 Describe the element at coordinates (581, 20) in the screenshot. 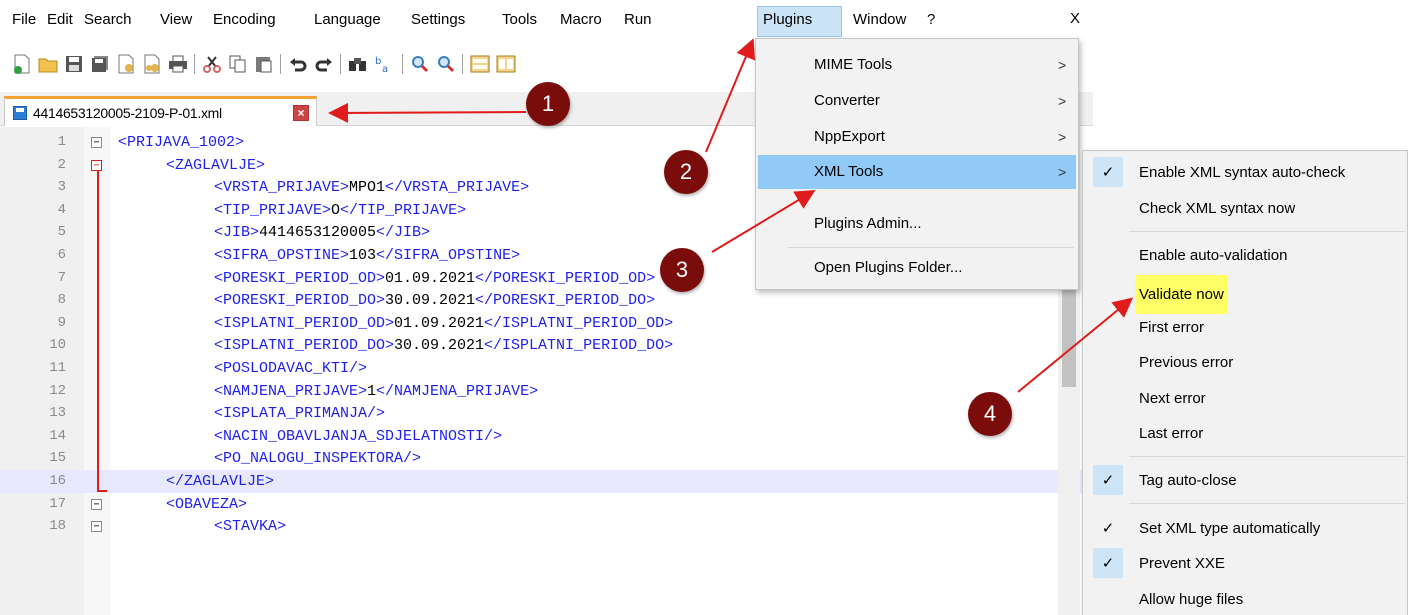

I see `menu-macro: Macro` at that location.